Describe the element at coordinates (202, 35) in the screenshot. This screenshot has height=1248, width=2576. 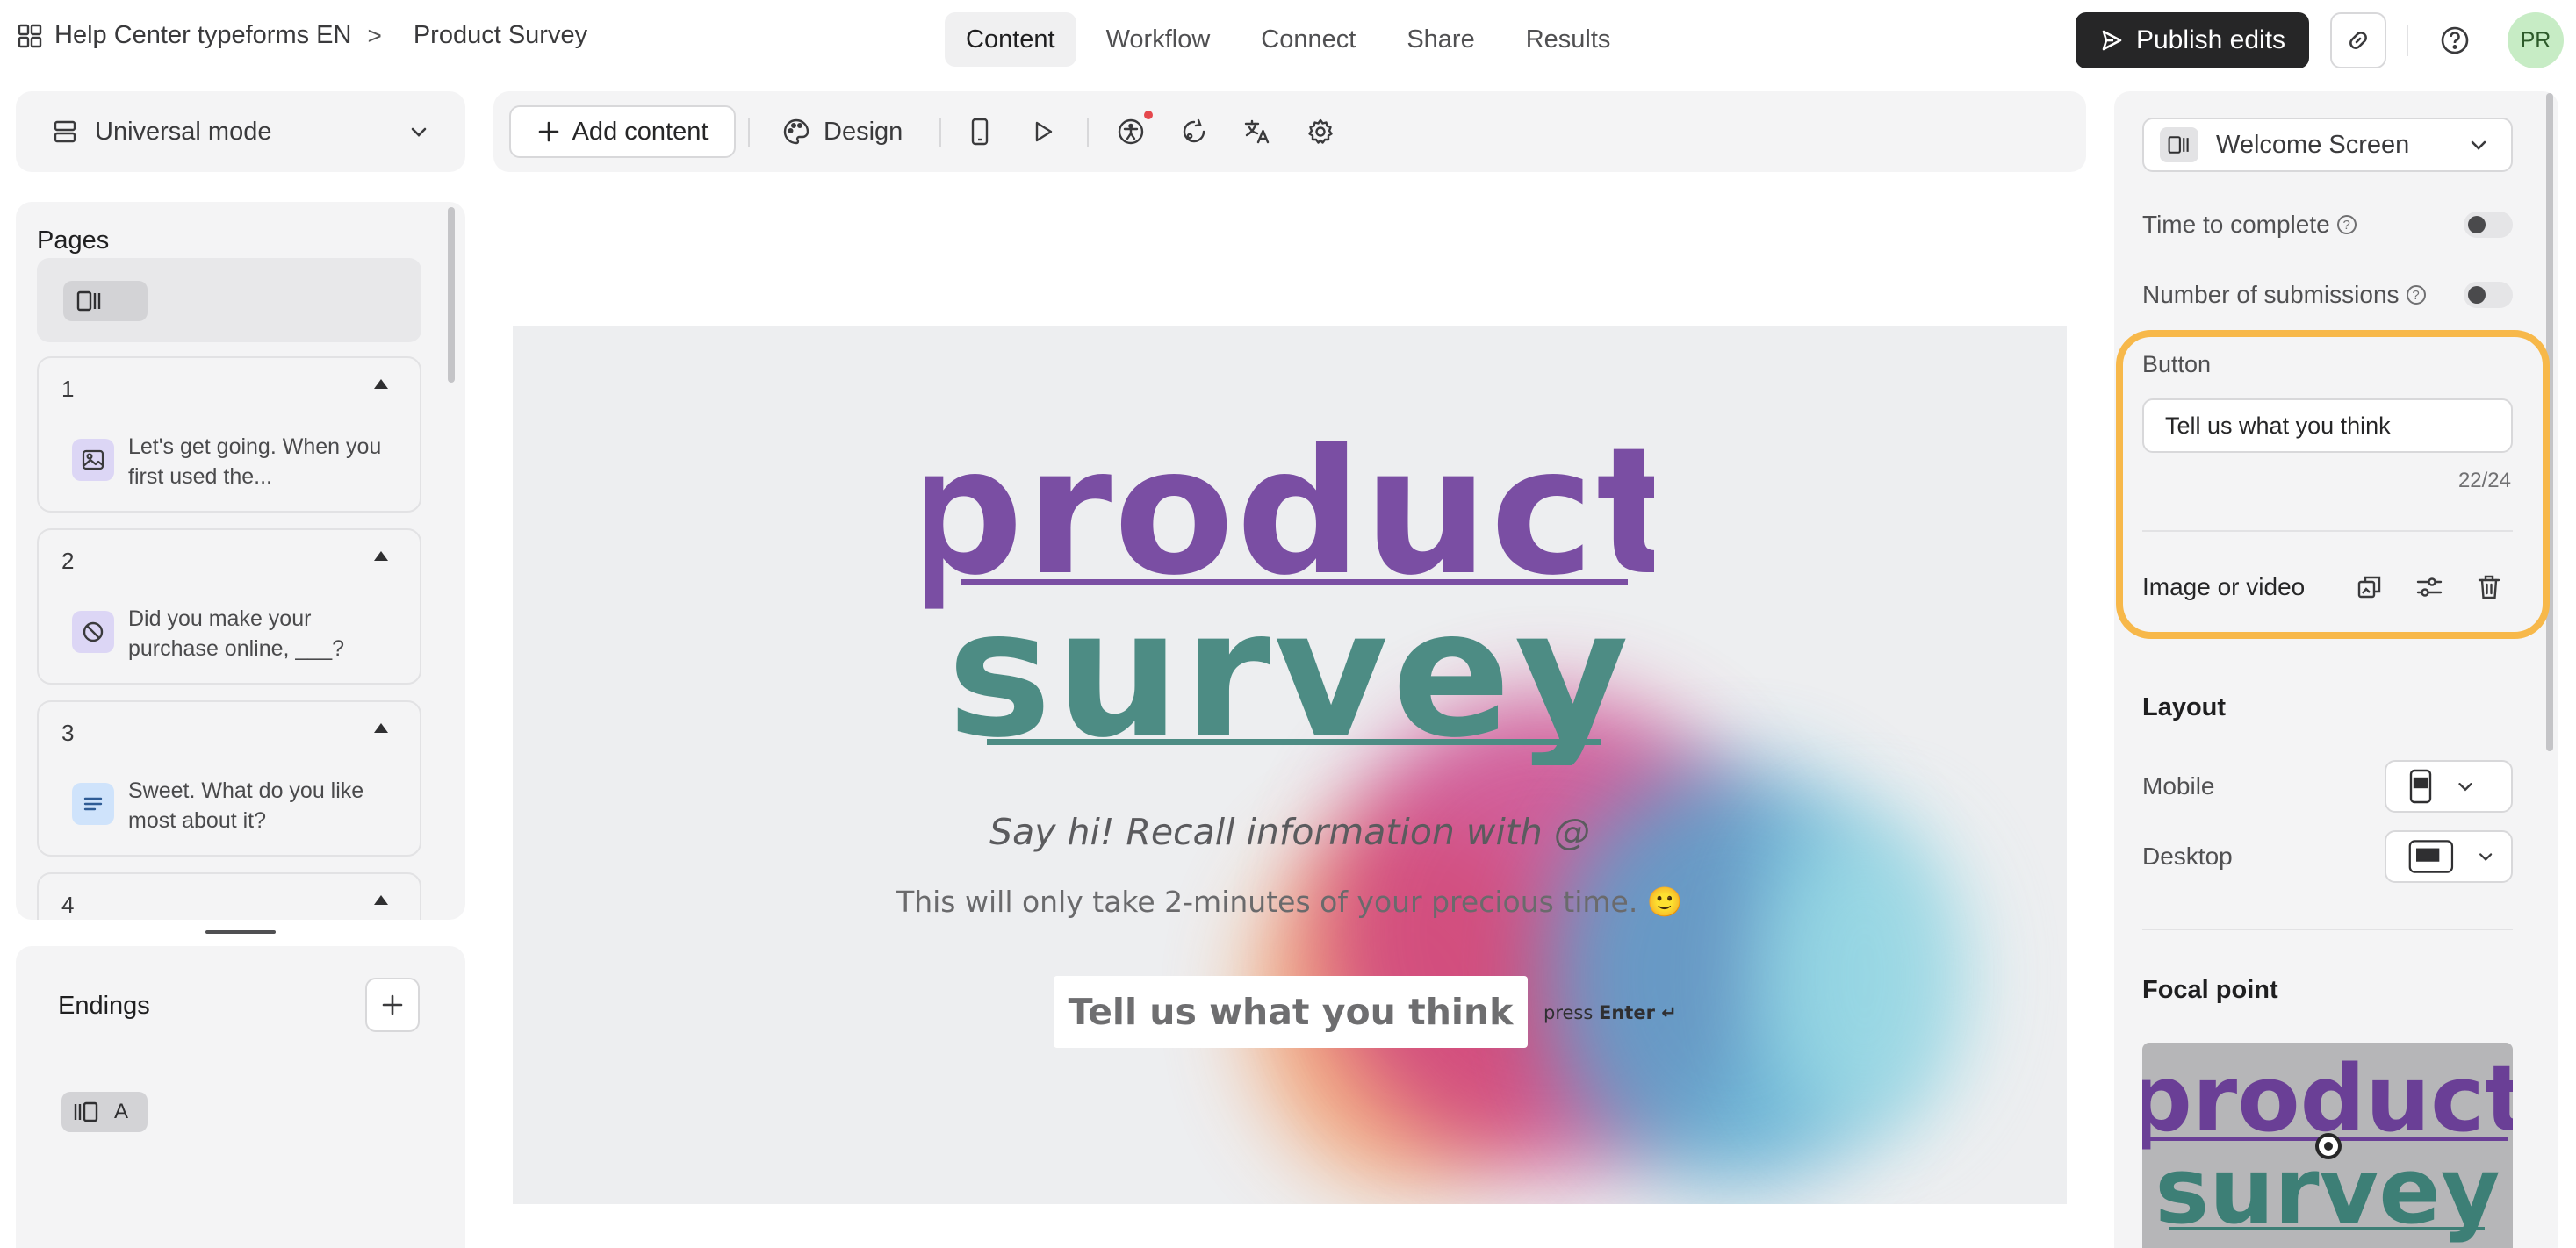
I see `workspace-link: Help Center typeforms EN` at that location.